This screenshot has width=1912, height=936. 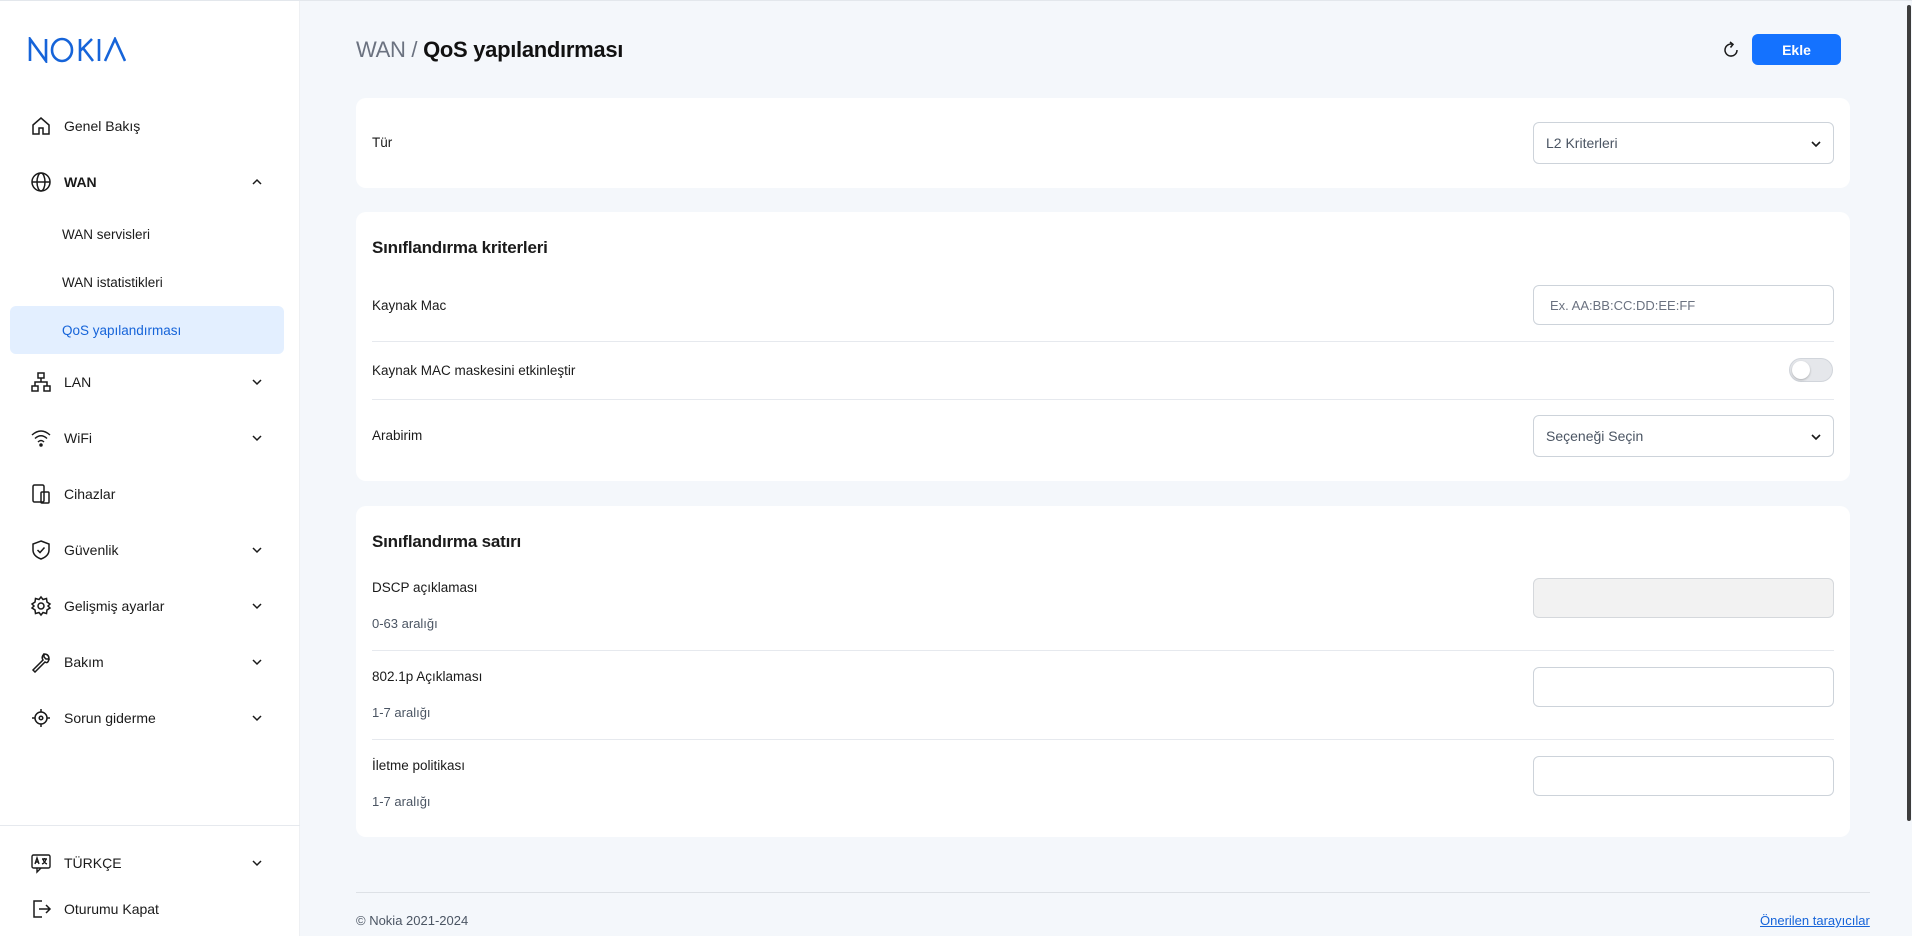 What do you see at coordinates (147, 662) in the screenshot?
I see `sidebar-item-maintenance: Bakım` at bounding box center [147, 662].